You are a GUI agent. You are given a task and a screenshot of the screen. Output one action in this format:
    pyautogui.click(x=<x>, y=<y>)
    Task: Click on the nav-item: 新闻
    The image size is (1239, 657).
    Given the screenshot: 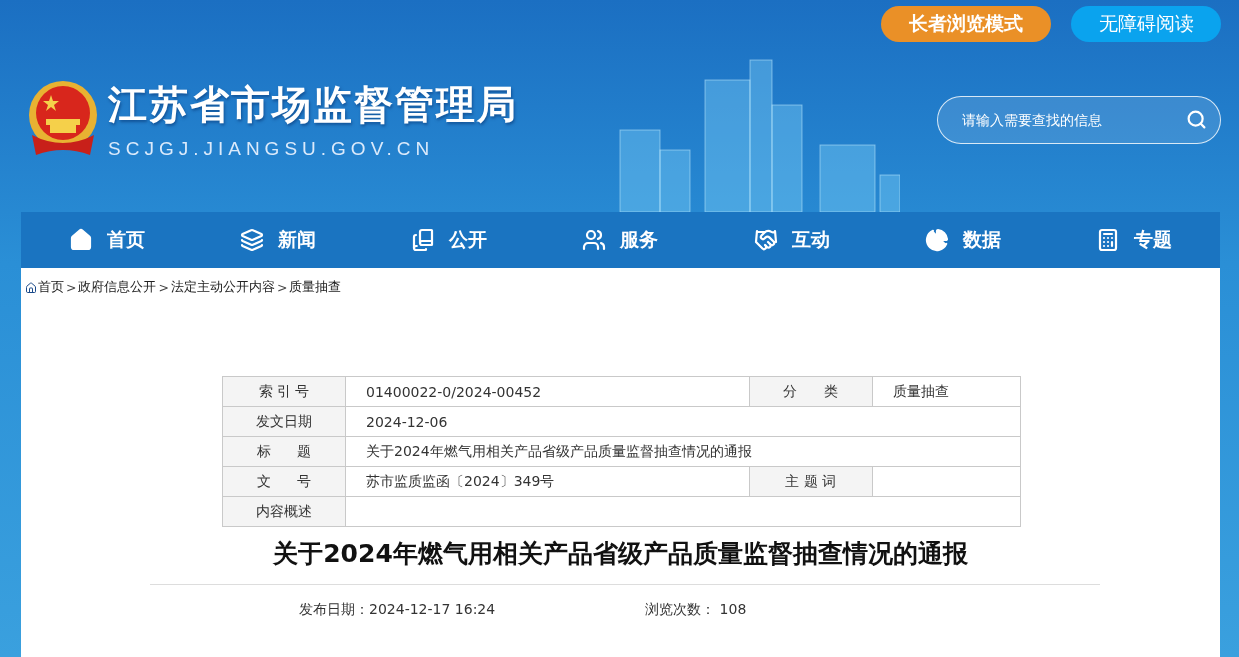 What is the action you would take?
    pyautogui.click(x=278, y=240)
    